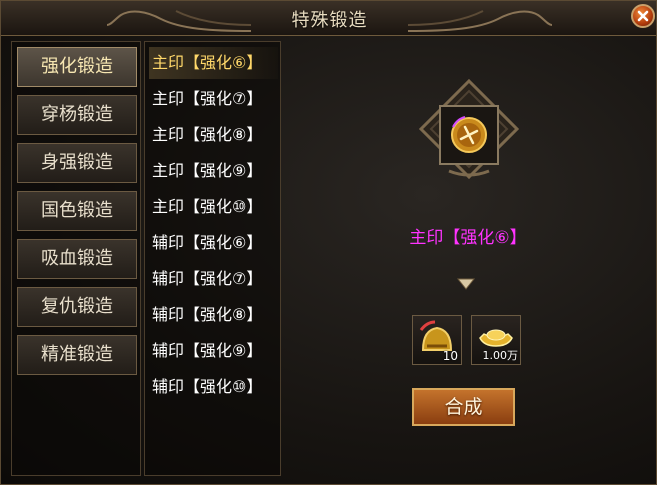 Image resolution: width=657 pixels, height=485 pixels. What do you see at coordinates (77, 163) in the screenshot?
I see `tab-shenqiang: 身强锻造` at bounding box center [77, 163].